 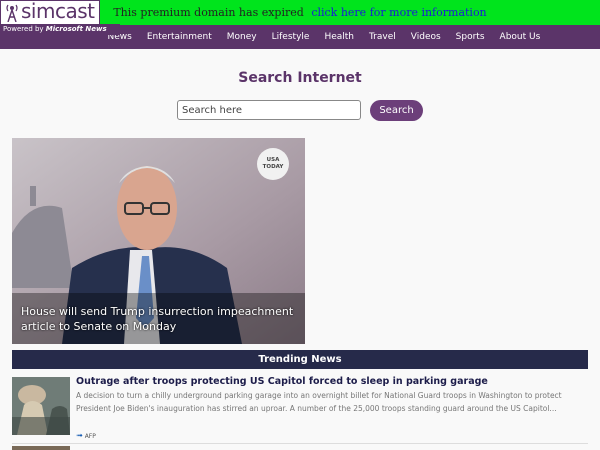 I want to click on badge-line-2: TODAY, so click(x=273, y=167).